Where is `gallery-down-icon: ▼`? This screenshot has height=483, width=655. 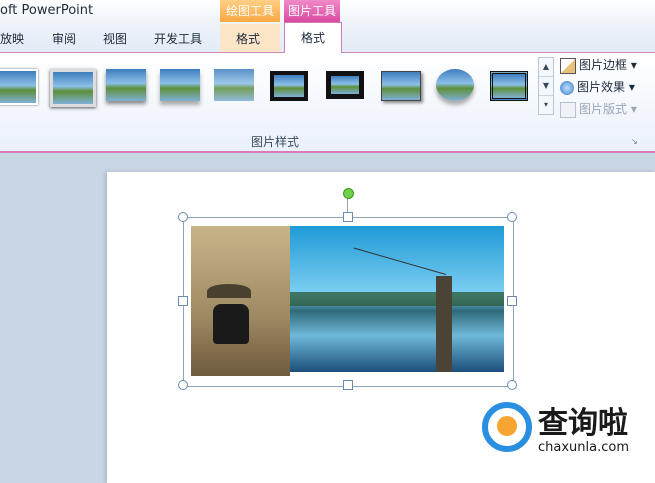 gallery-down-icon: ▼ is located at coordinates (546, 86).